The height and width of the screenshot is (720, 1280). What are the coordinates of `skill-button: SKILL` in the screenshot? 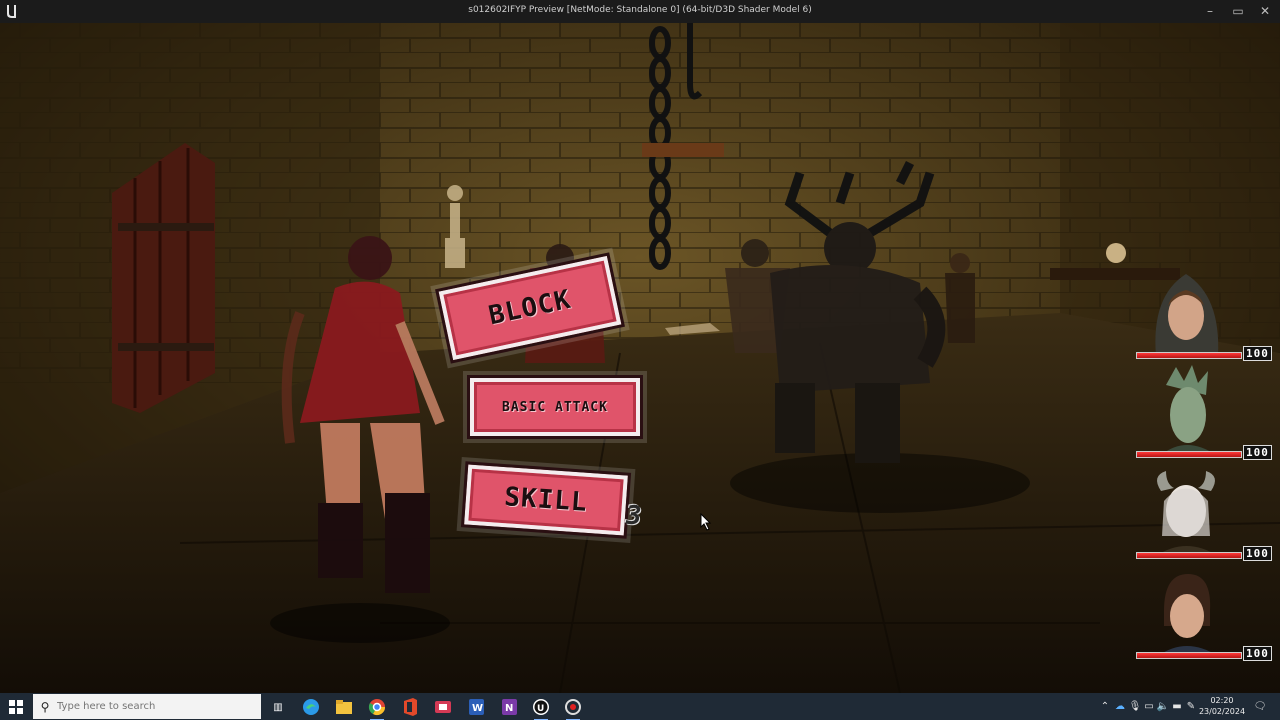 It's located at (546, 500).